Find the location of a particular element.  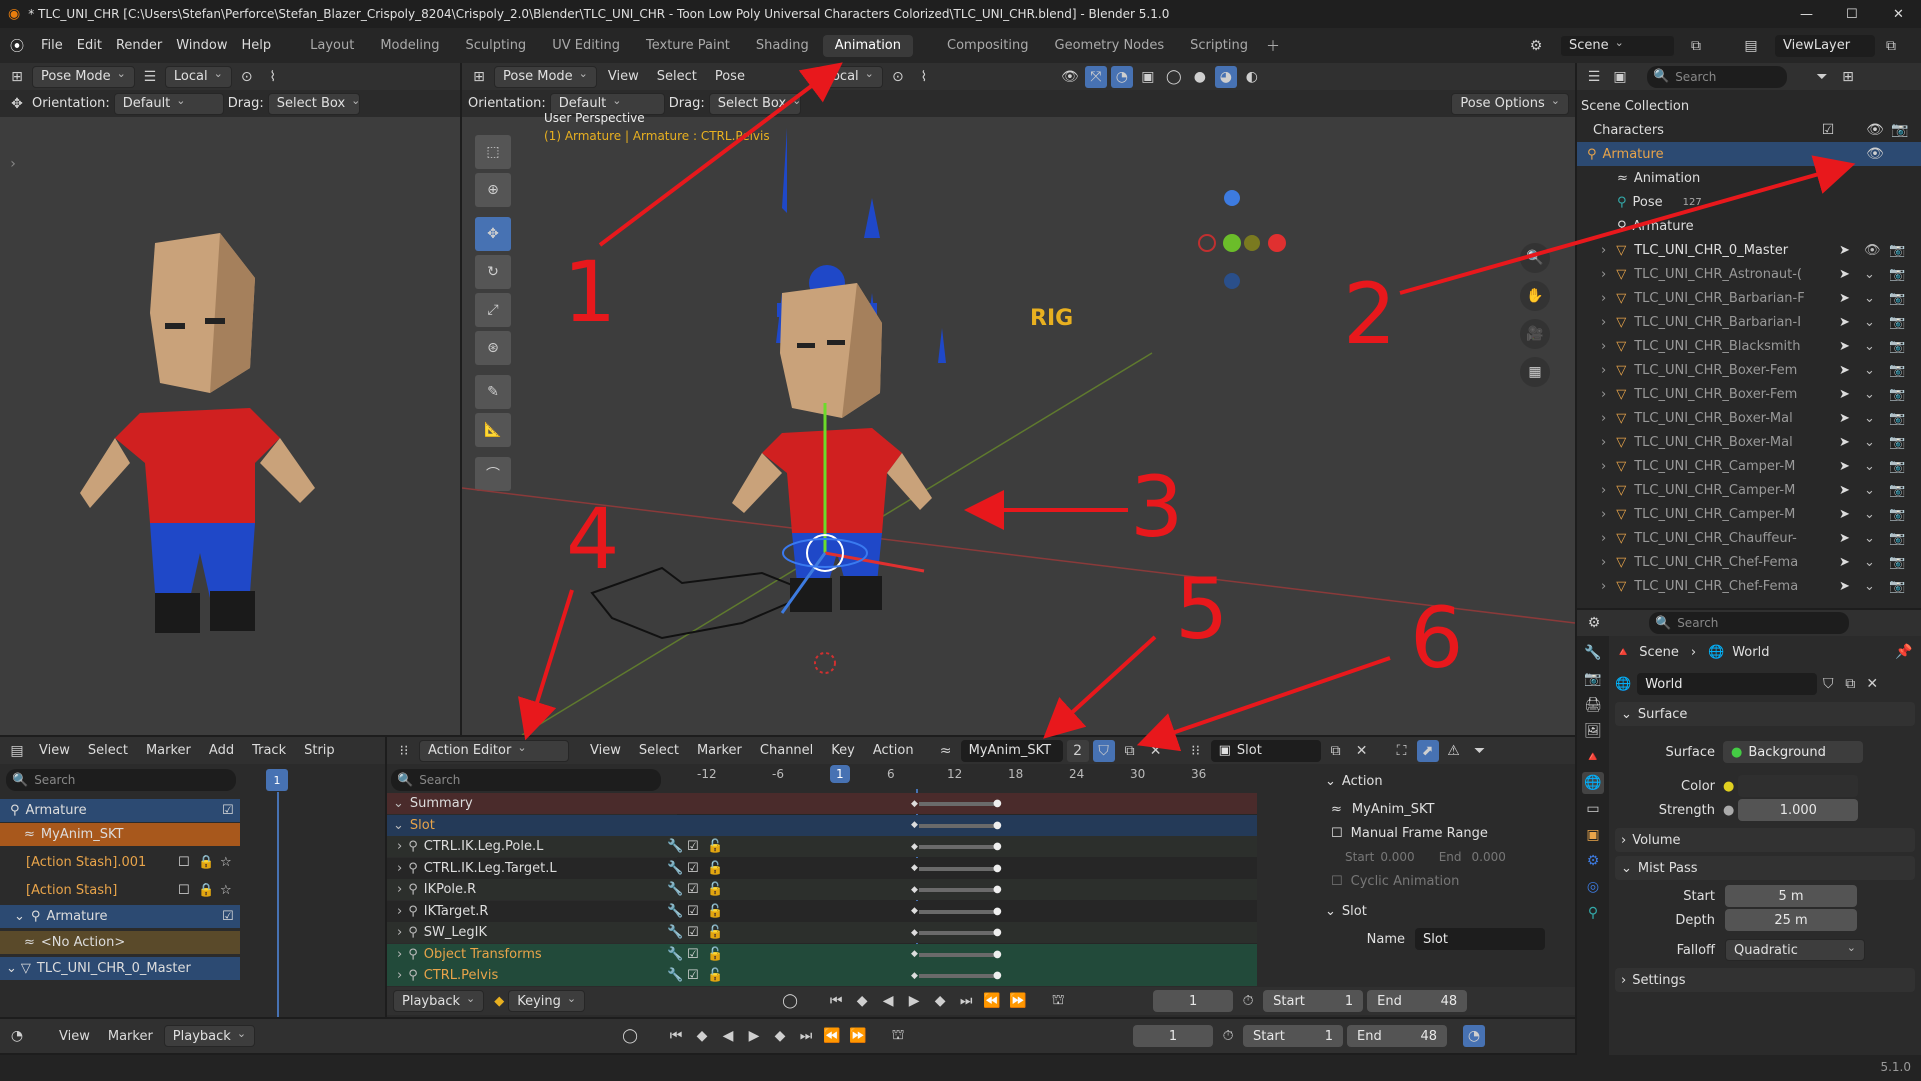

volume-section-header: › Volume is located at coordinates (1765, 840).